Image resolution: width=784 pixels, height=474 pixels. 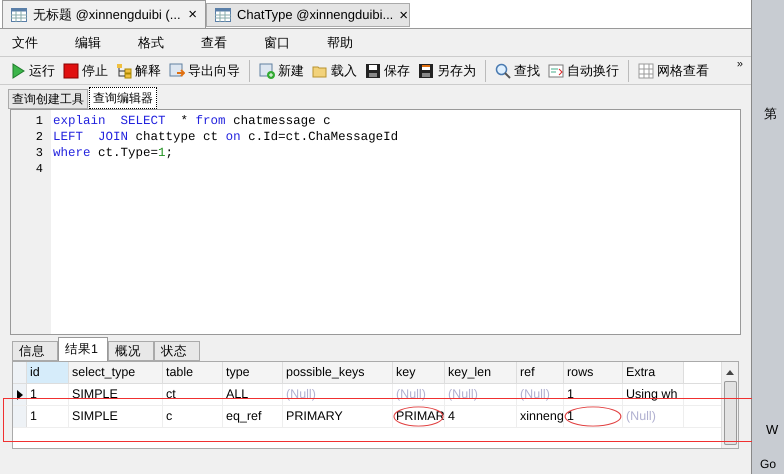 I want to click on toolbar-button: 停止, so click(x=85, y=70).